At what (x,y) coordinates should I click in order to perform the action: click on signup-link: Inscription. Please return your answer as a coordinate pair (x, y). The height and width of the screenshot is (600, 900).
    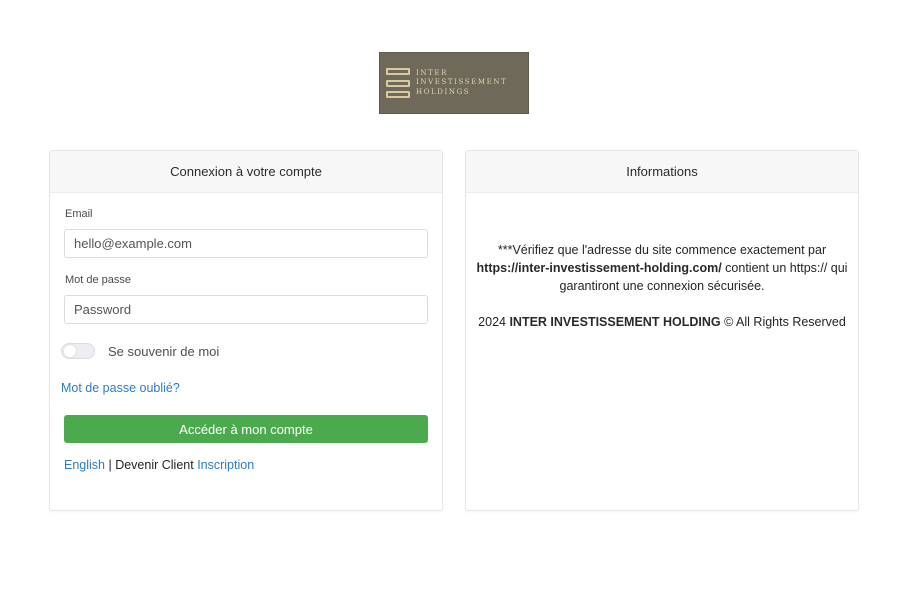
    Looking at the image, I should click on (225, 465).